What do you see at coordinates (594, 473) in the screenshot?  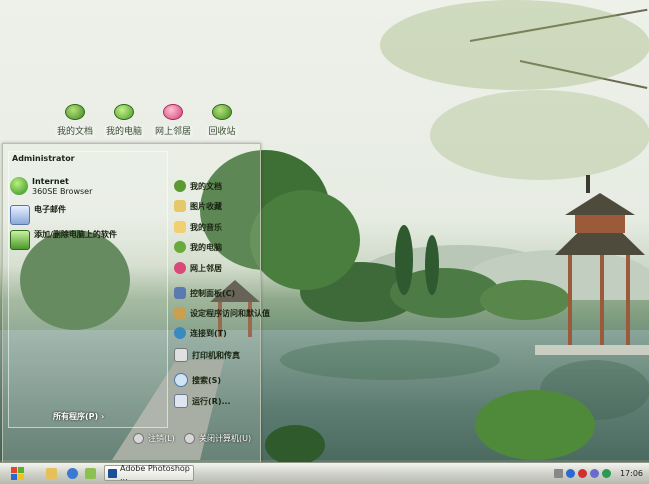 I see `volume-icon` at bounding box center [594, 473].